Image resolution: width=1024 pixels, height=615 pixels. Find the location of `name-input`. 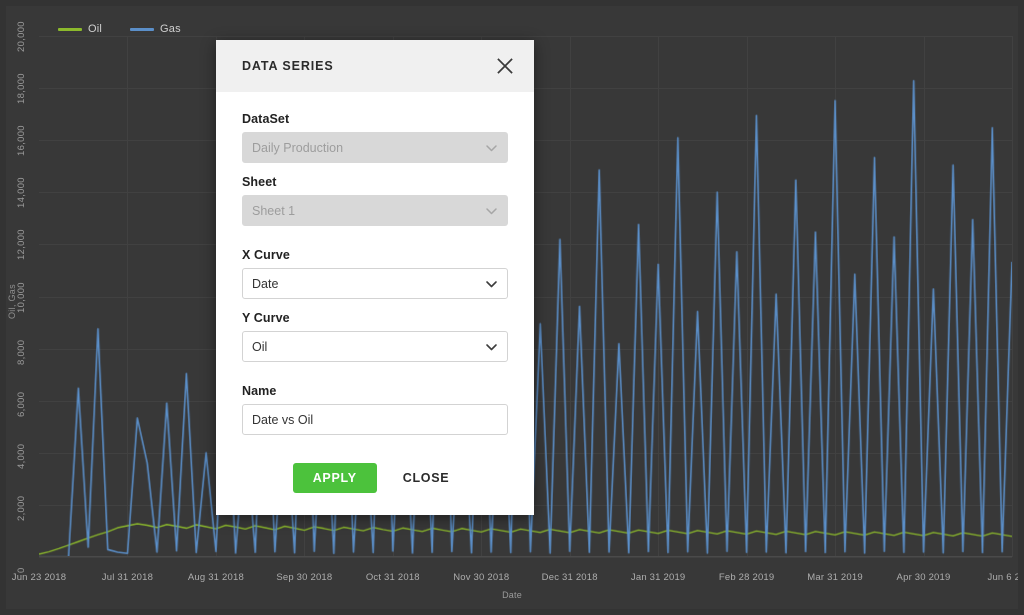

name-input is located at coordinates (375, 419).